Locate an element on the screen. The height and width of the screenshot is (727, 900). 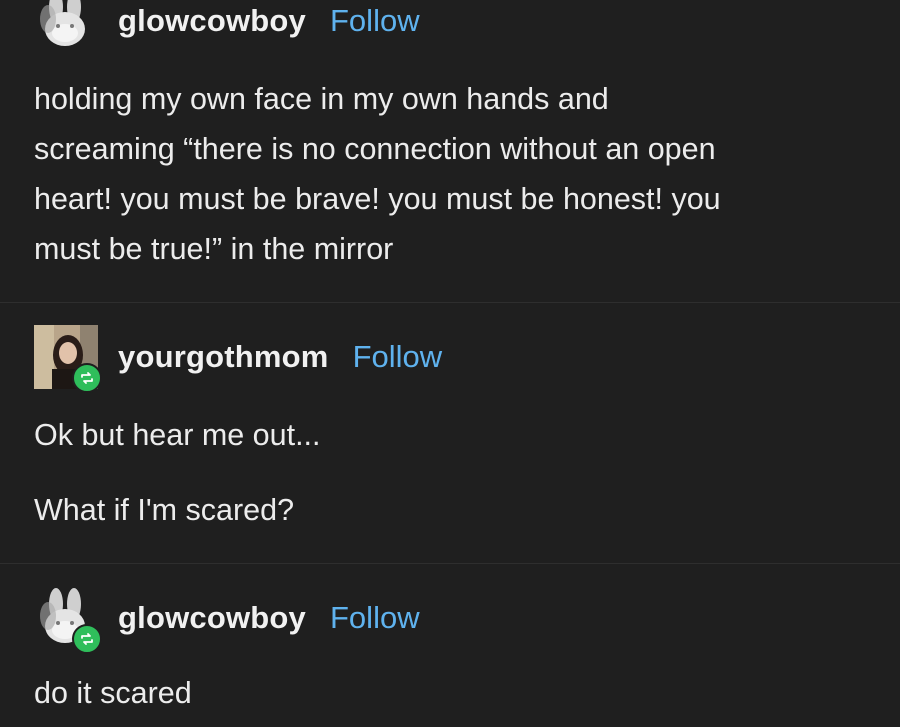
post-header: yourgothmom Follow is located at coordinates (238, 358).